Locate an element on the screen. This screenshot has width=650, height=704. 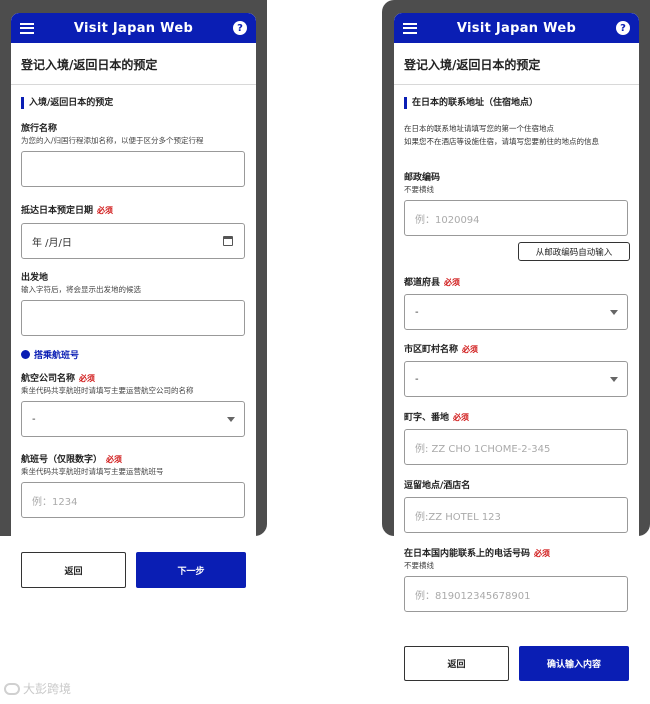
phone-number-hint: 不要横线 is located at coordinates (419, 565).